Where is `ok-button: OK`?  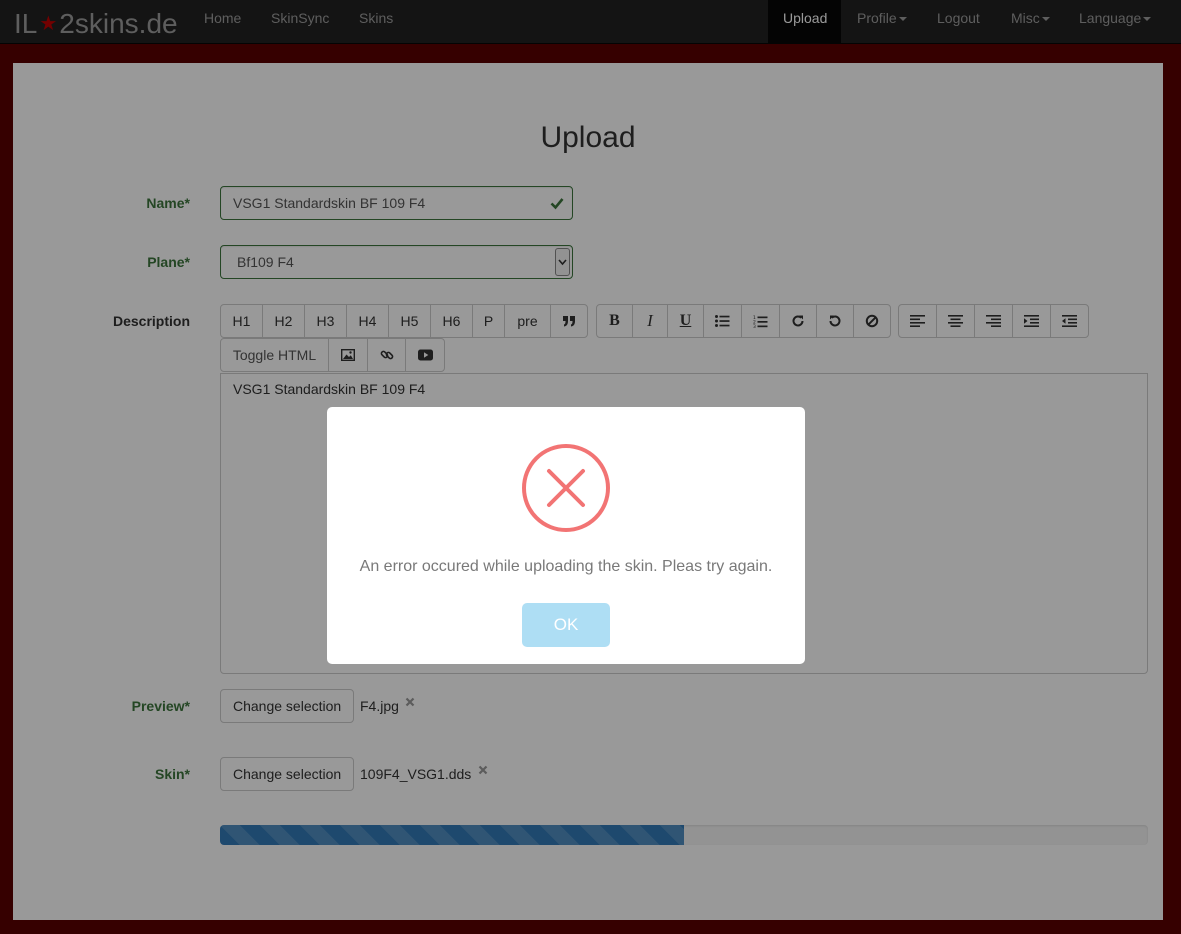
ok-button: OK is located at coordinates (566, 625).